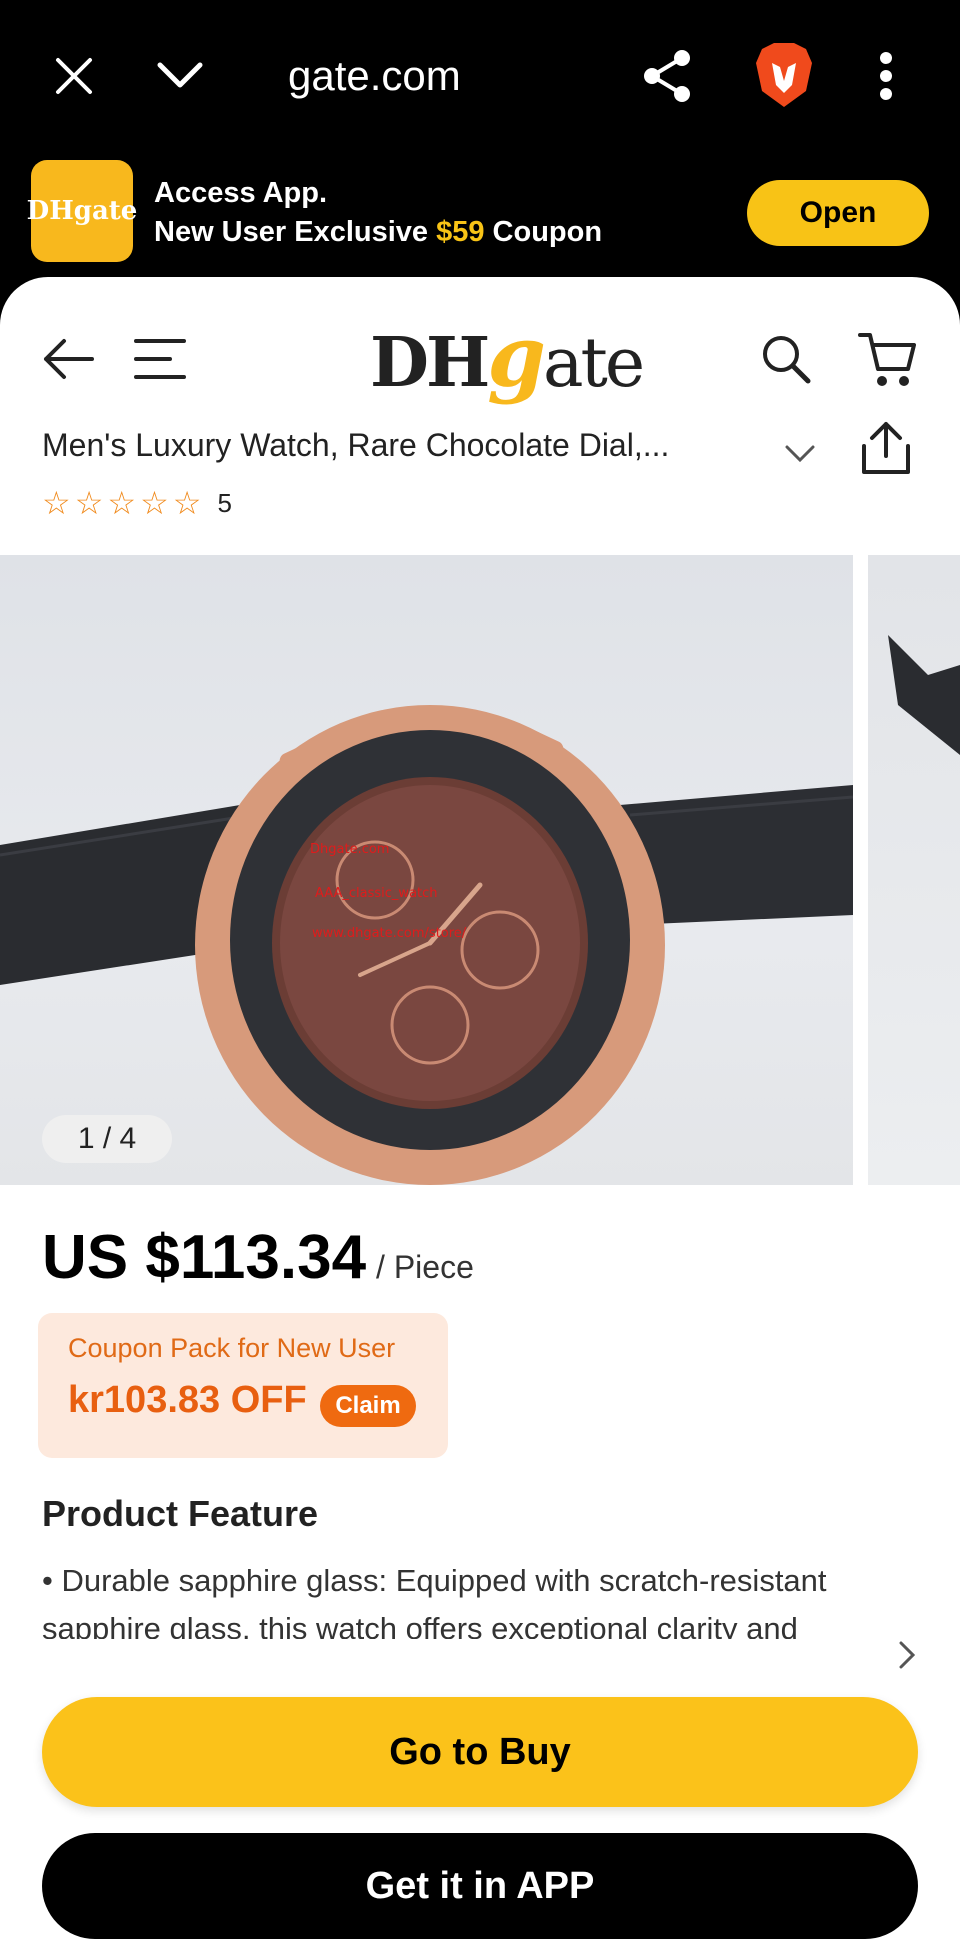 The height and width of the screenshot is (1959, 960). I want to click on banner-coupon-amount: $59, so click(460, 232).